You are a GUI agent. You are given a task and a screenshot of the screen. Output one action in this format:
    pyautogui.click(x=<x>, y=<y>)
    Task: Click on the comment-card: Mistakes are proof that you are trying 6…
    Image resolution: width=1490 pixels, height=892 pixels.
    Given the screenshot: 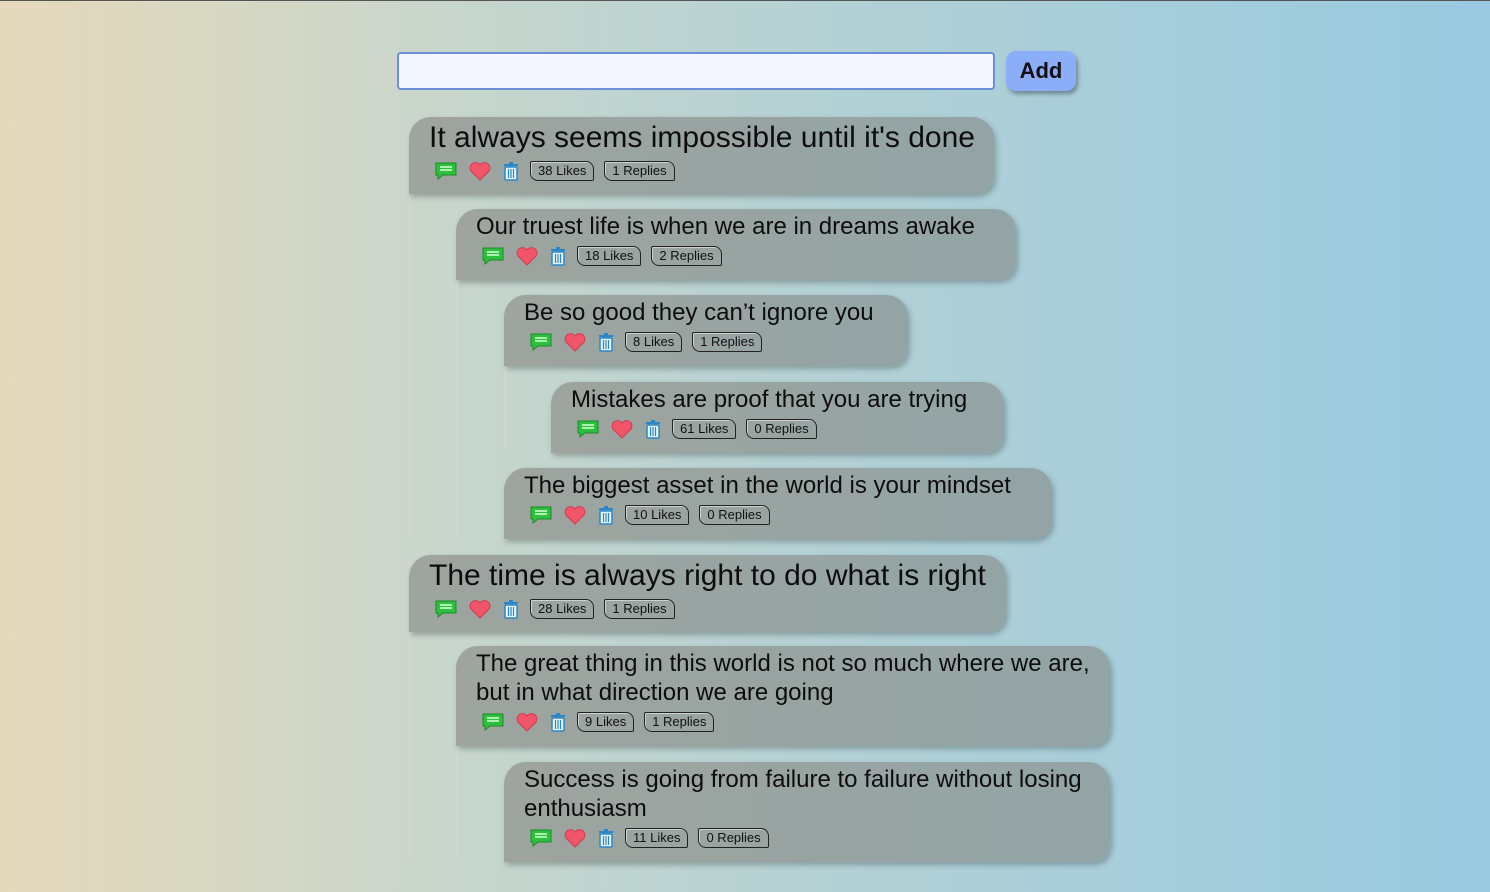 What is the action you would take?
    pyautogui.click(x=777, y=417)
    